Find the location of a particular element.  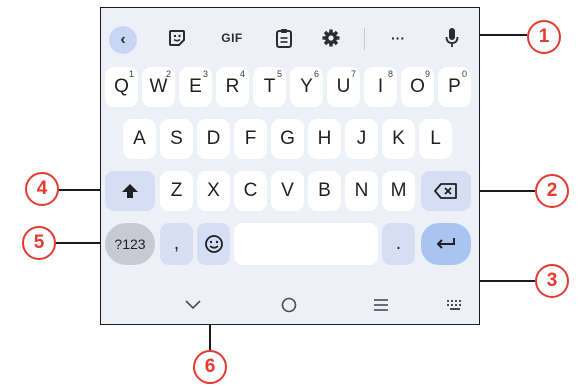

key-label: A is located at coordinates (139, 138).